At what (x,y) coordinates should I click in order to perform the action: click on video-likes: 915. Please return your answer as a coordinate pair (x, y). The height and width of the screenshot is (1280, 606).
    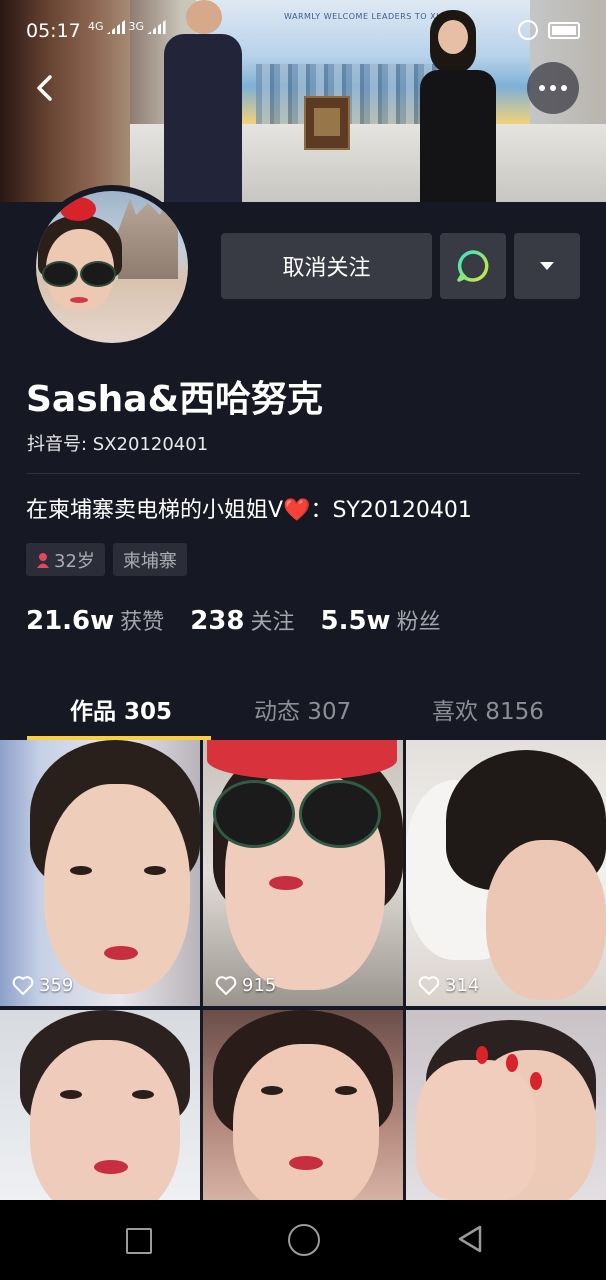
    Looking at the image, I should click on (245, 985).